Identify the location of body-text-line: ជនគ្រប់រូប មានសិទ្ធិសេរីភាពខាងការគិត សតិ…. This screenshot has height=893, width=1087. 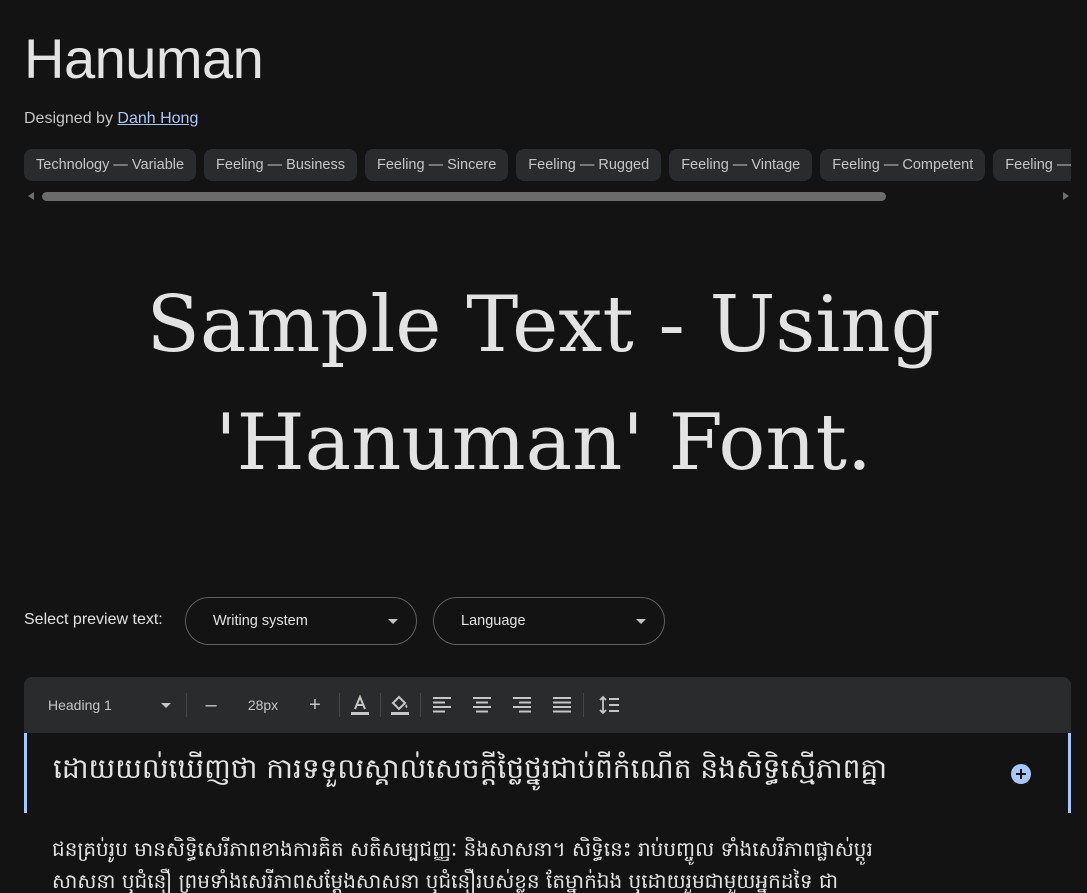
(462, 849).